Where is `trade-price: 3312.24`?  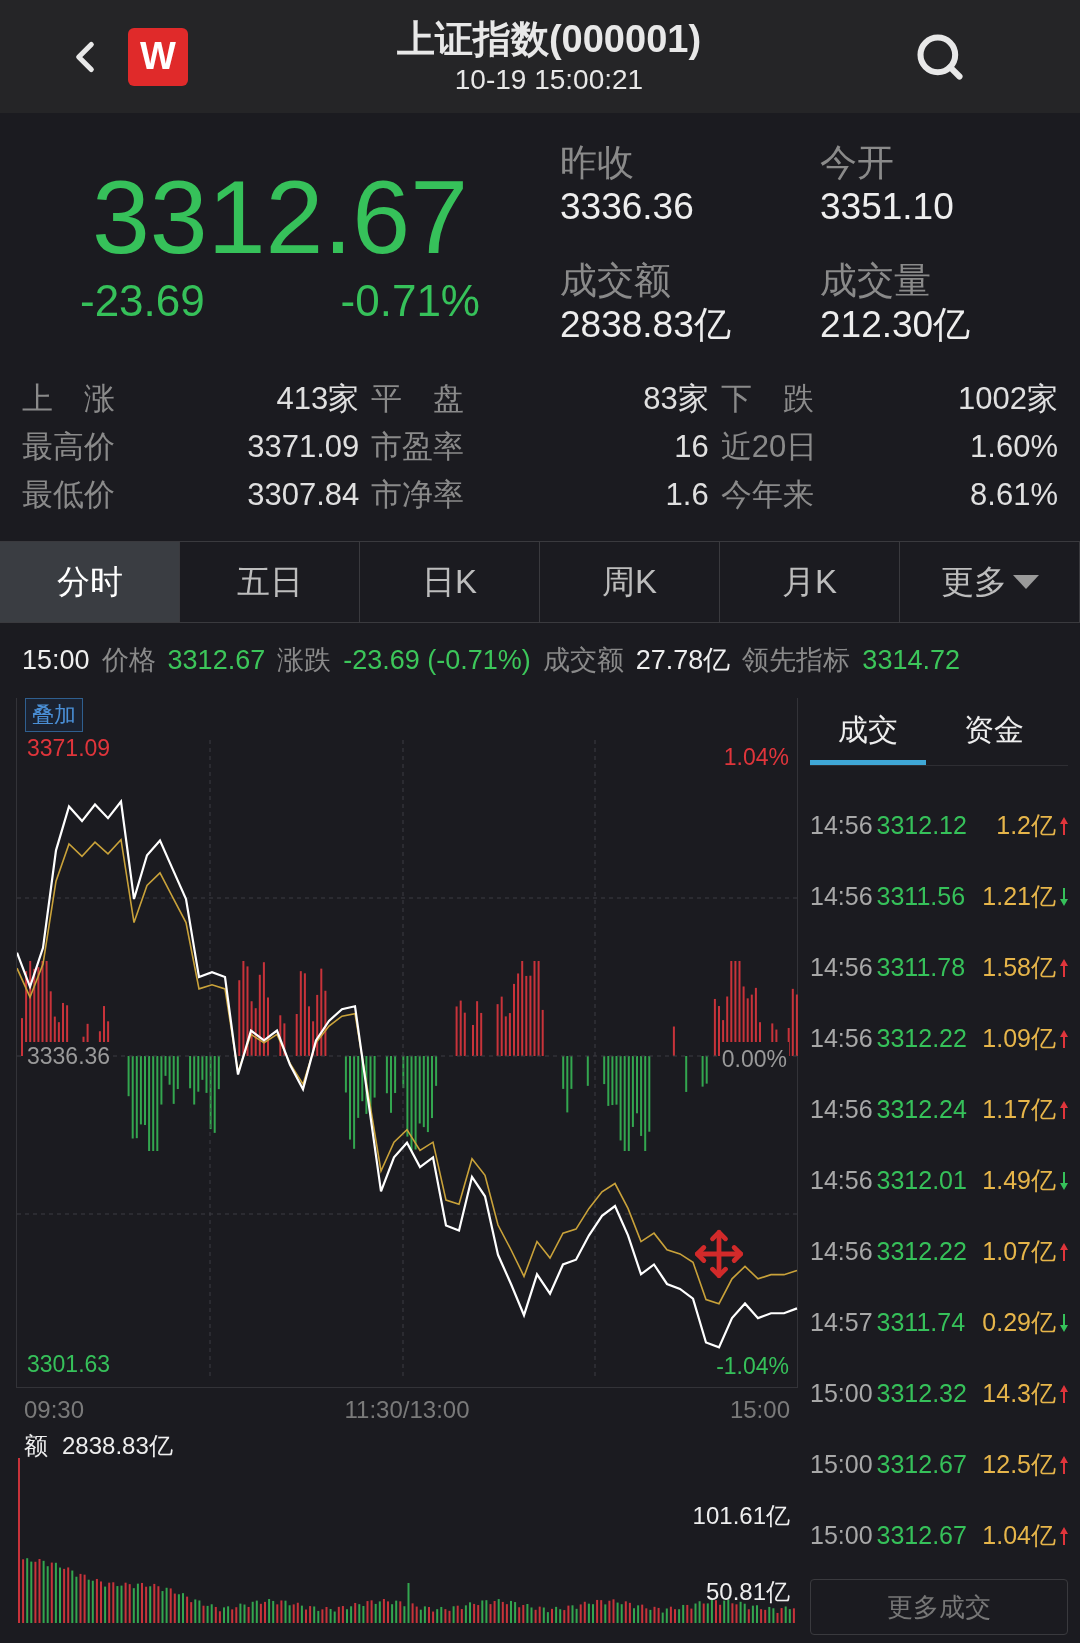
trade-price: 3312.24 is located at coordinates (921, 1109).